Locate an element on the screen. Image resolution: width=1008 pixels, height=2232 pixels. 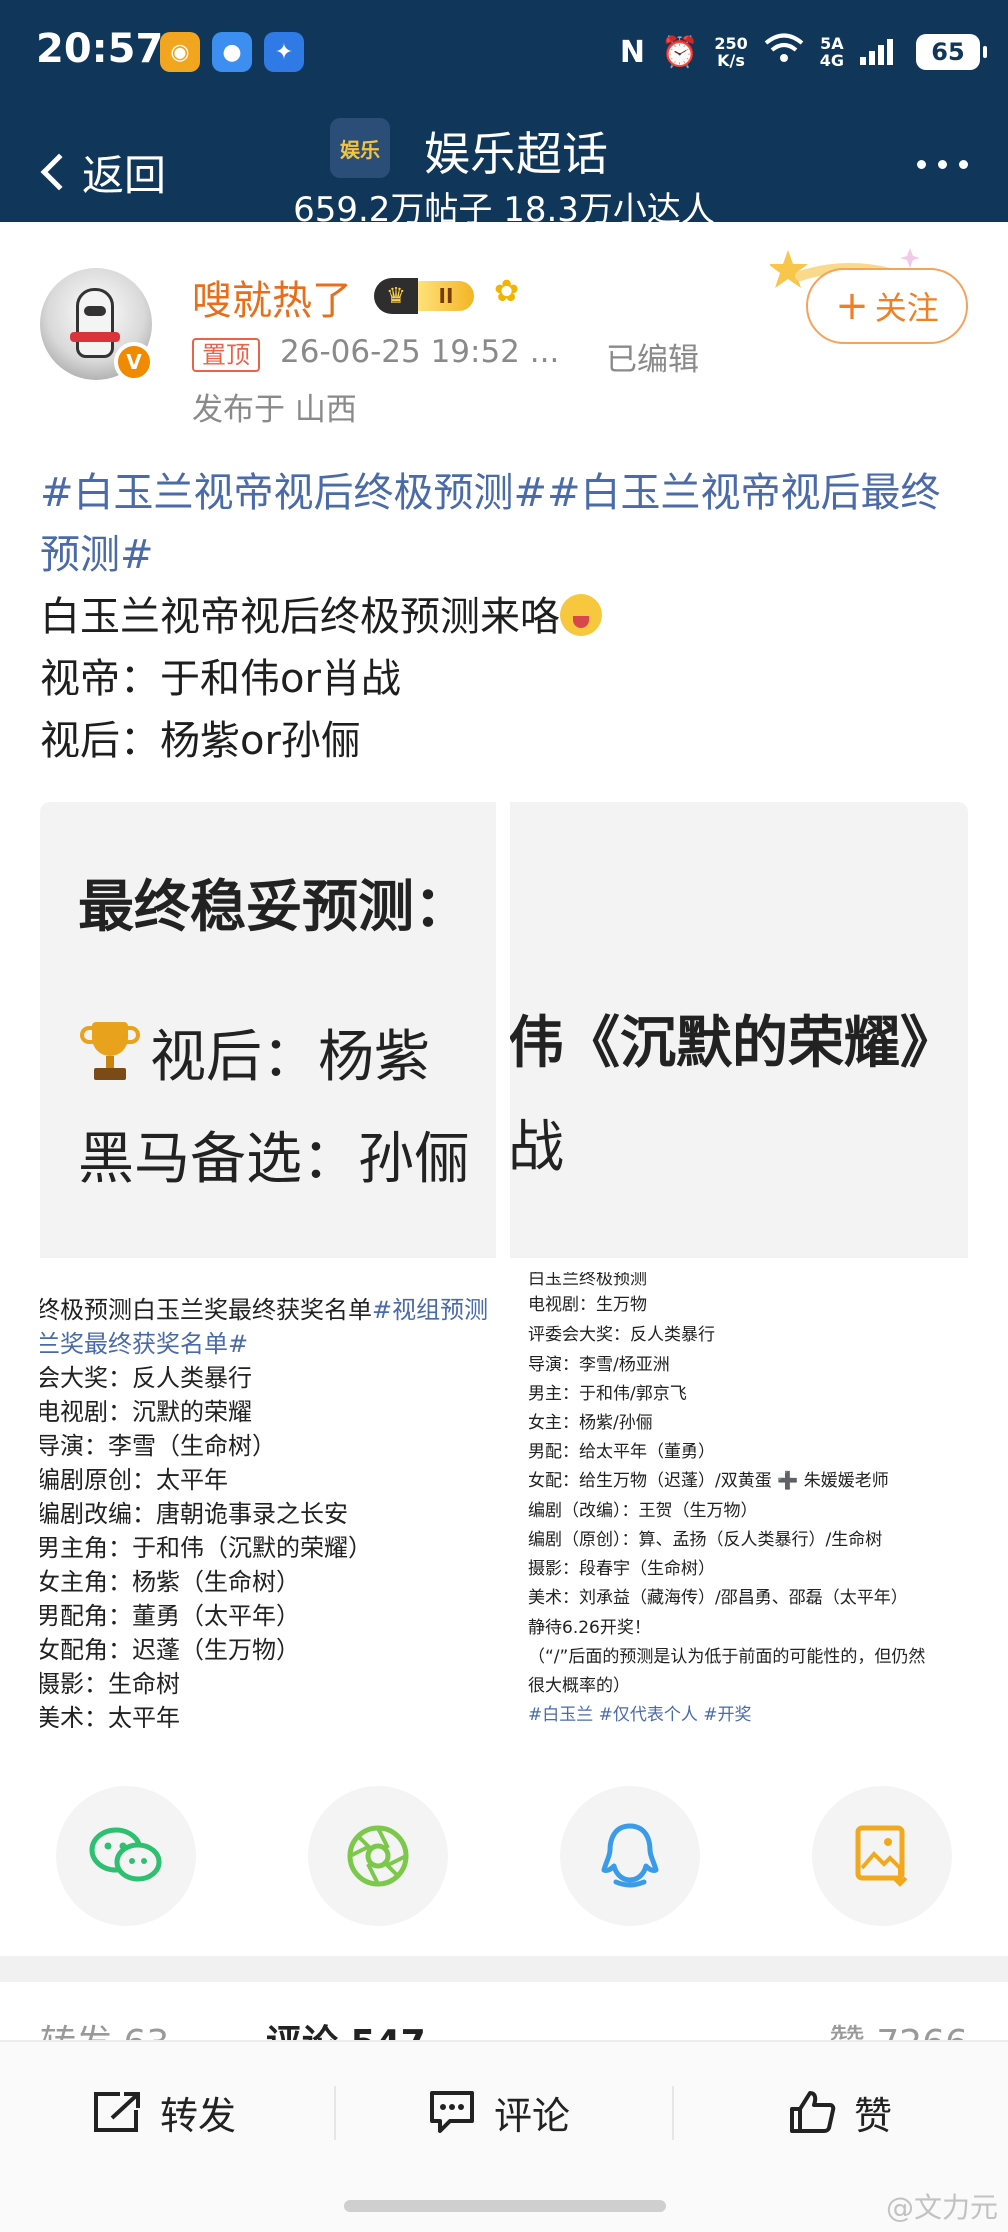
tips-app-icon: ✦ is located at coordinates (284, 52).